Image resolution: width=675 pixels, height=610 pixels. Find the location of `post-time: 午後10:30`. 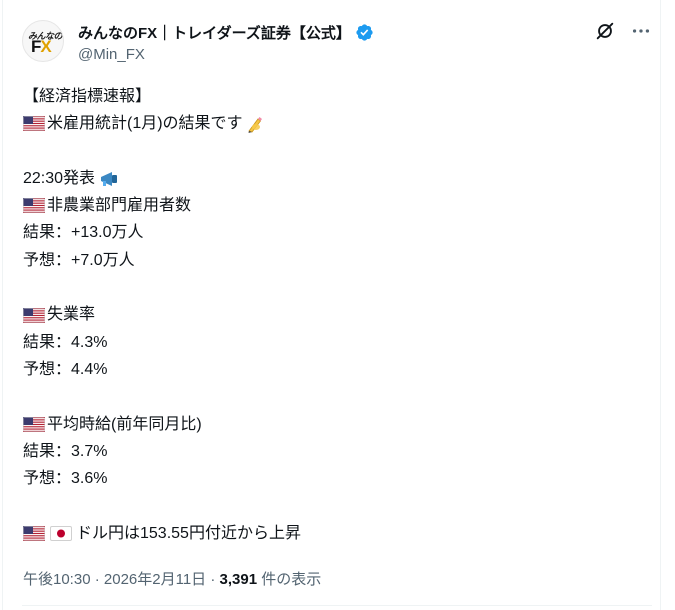

post-time: 午後10:30 is located at coordinates (57, 579).